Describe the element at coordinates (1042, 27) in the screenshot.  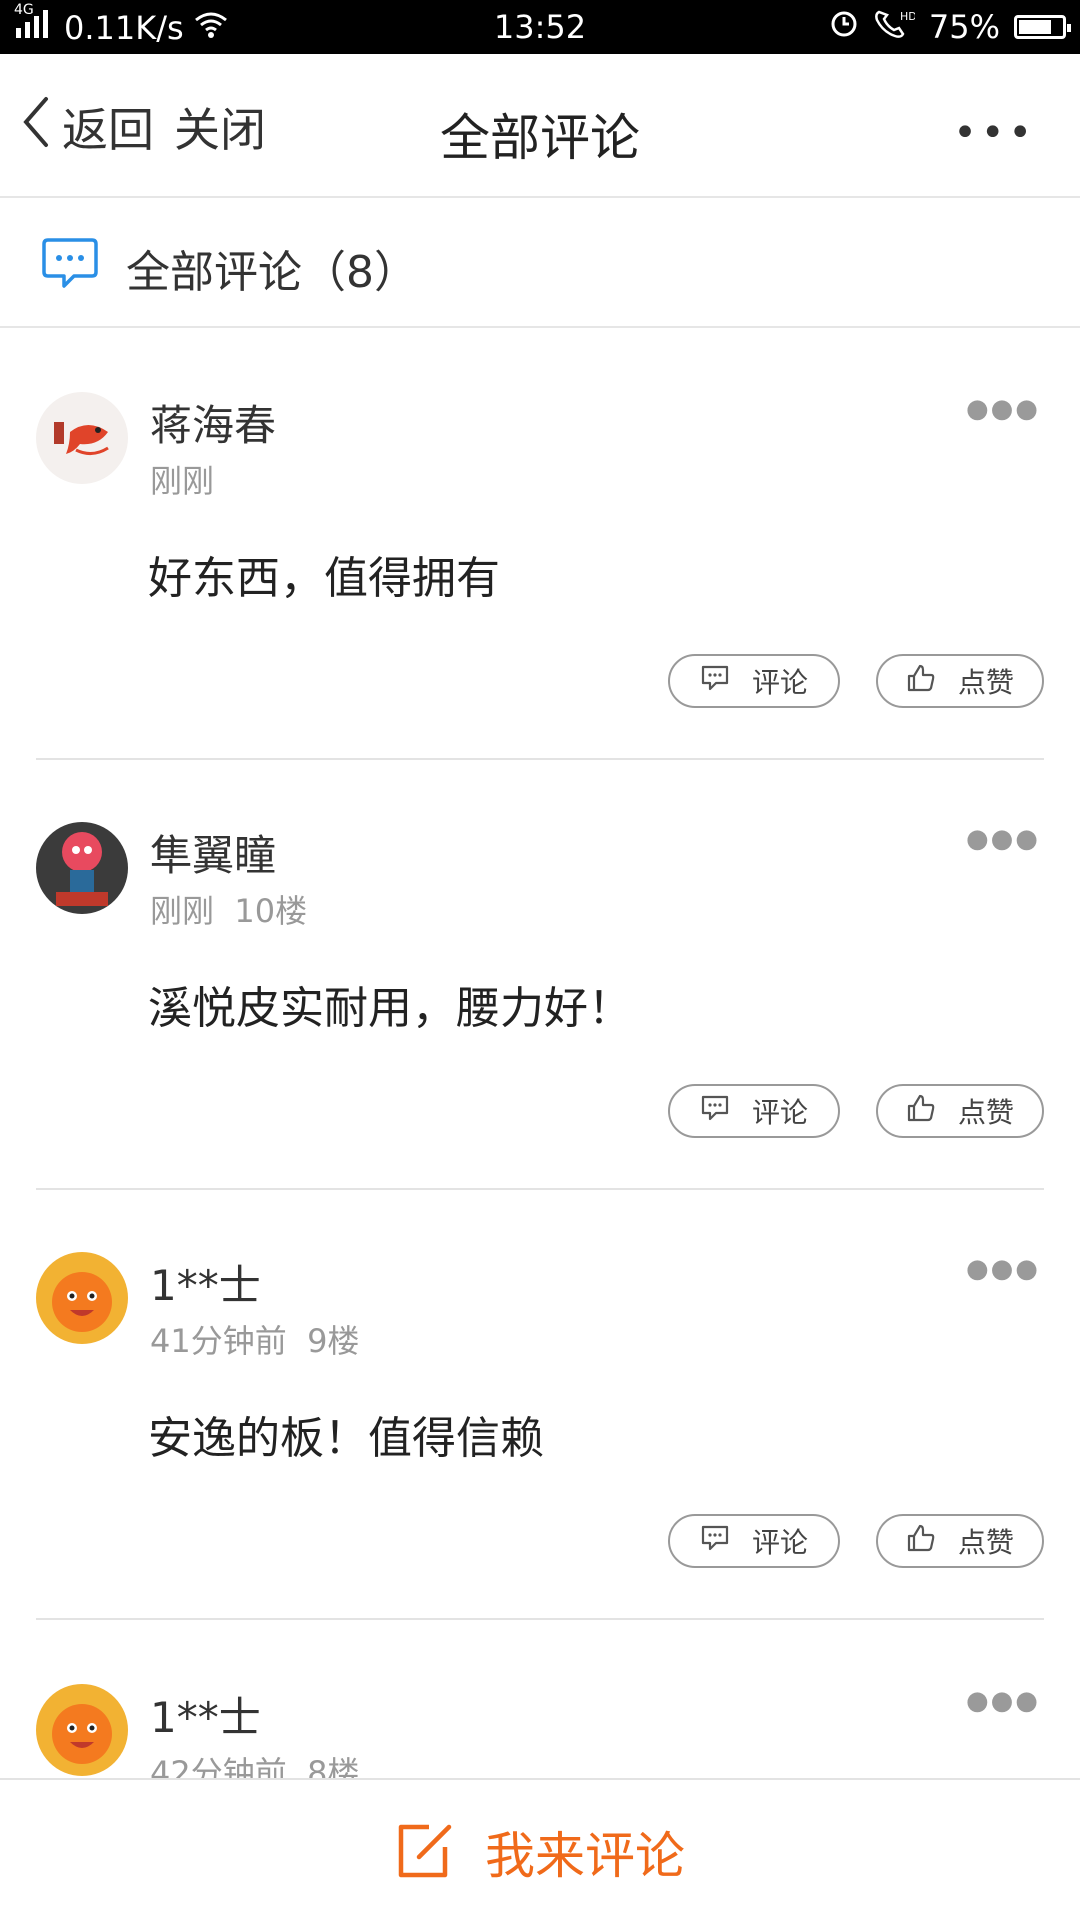
I see `battery-icon` at that location.